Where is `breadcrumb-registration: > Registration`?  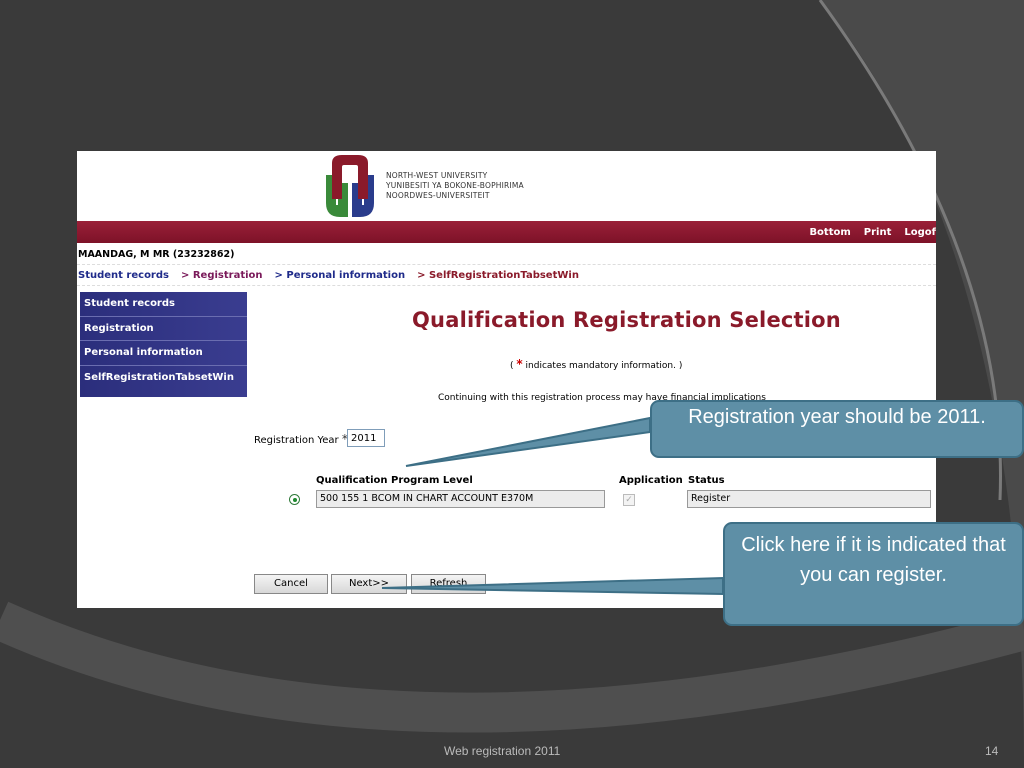 breadcrumb-registration: > Registration is located at coordinates (222, 275).